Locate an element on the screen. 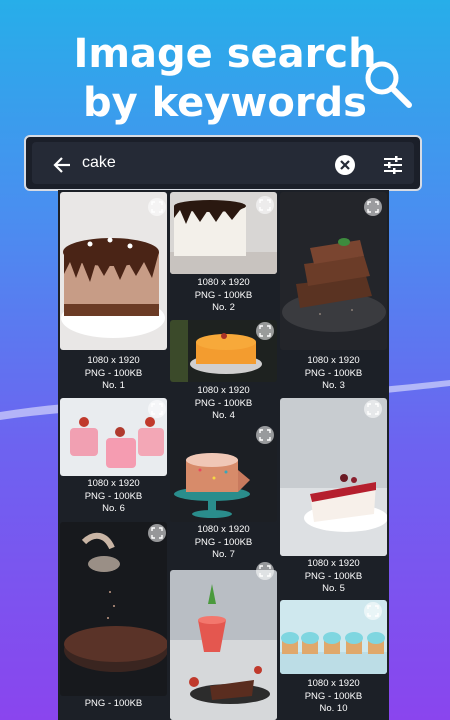  result-card: 1080 x 1920 PNG - 100KB No. 1 is located at coordinates (113, 294).